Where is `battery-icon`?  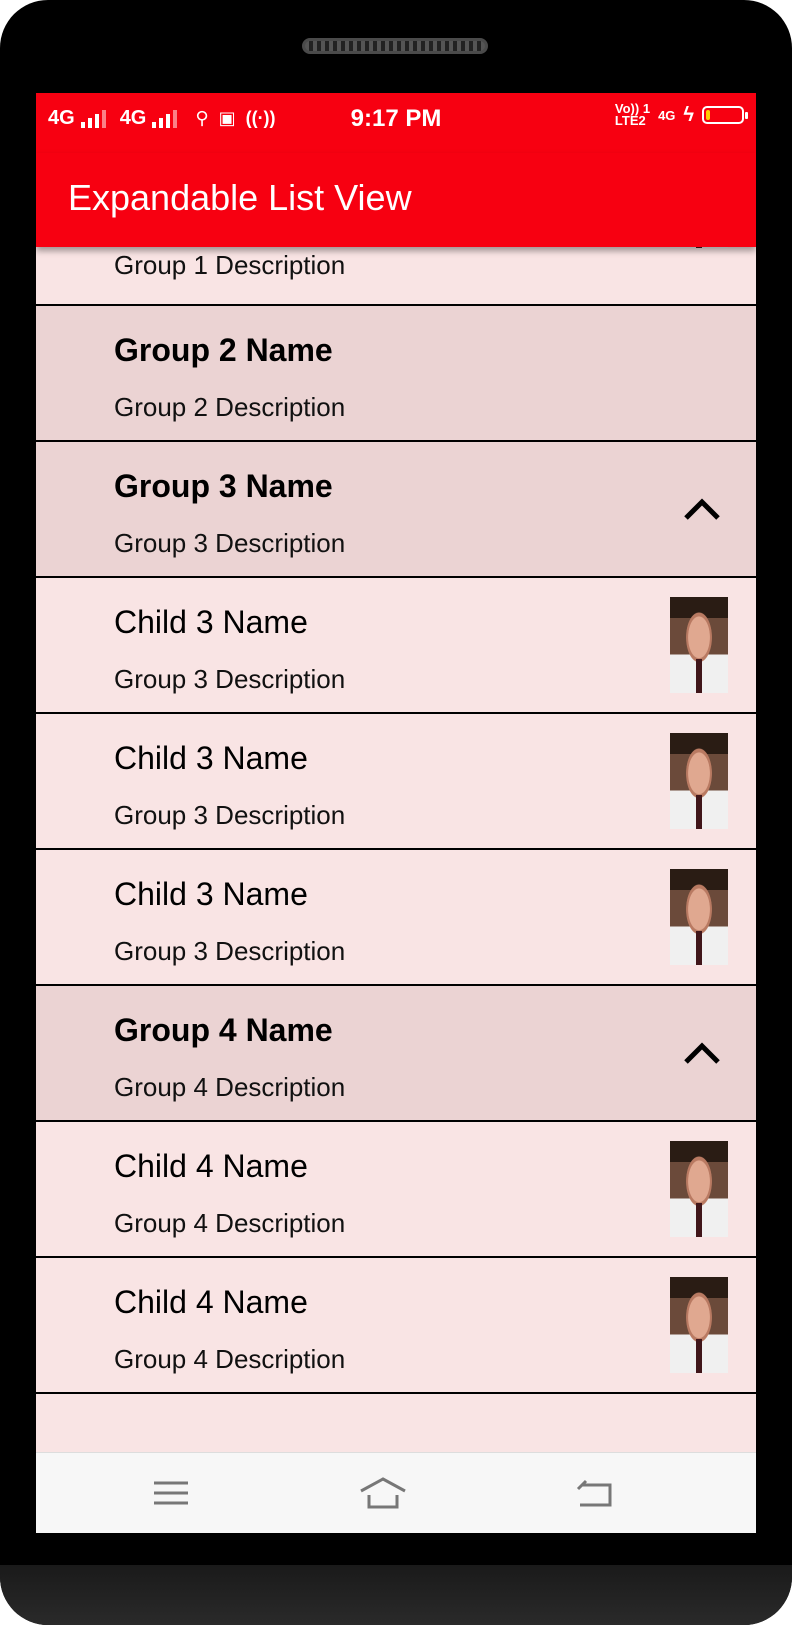
battery-icon is located at coordinates (725, 115).